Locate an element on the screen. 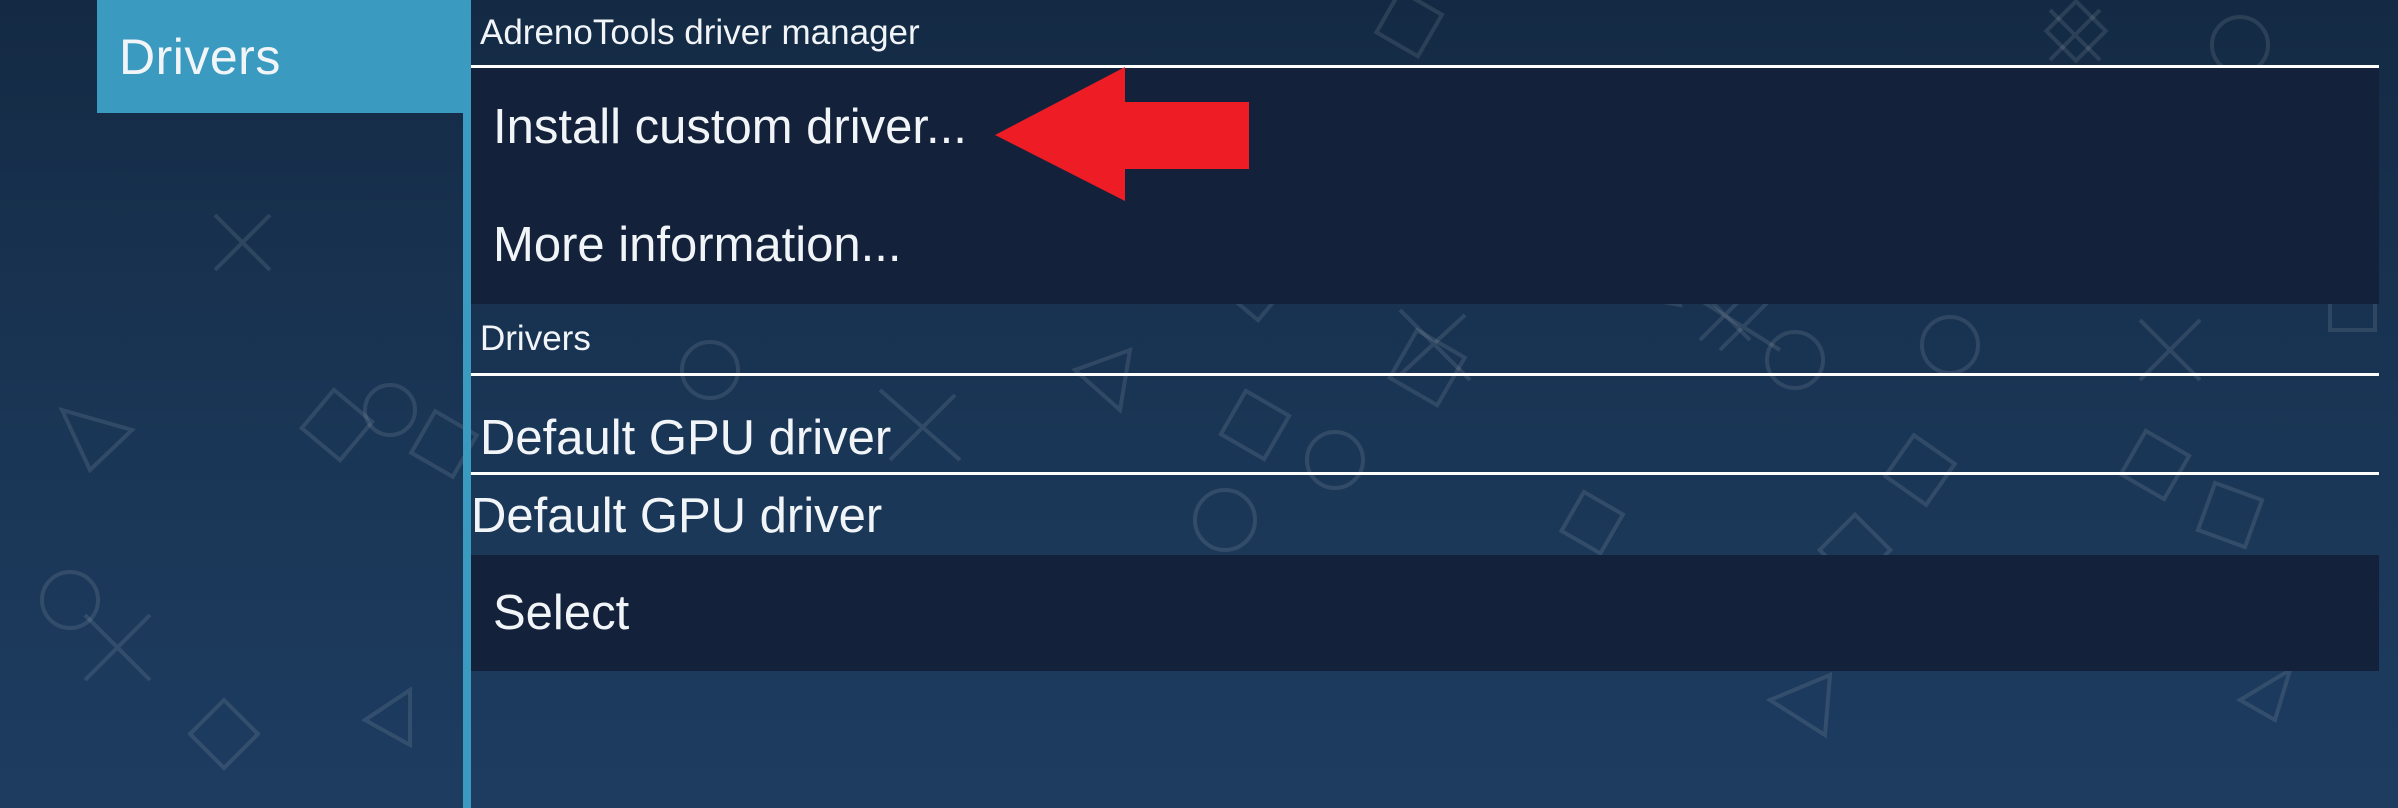  red-arrow-annotation is located at coordinates (1122, 134).